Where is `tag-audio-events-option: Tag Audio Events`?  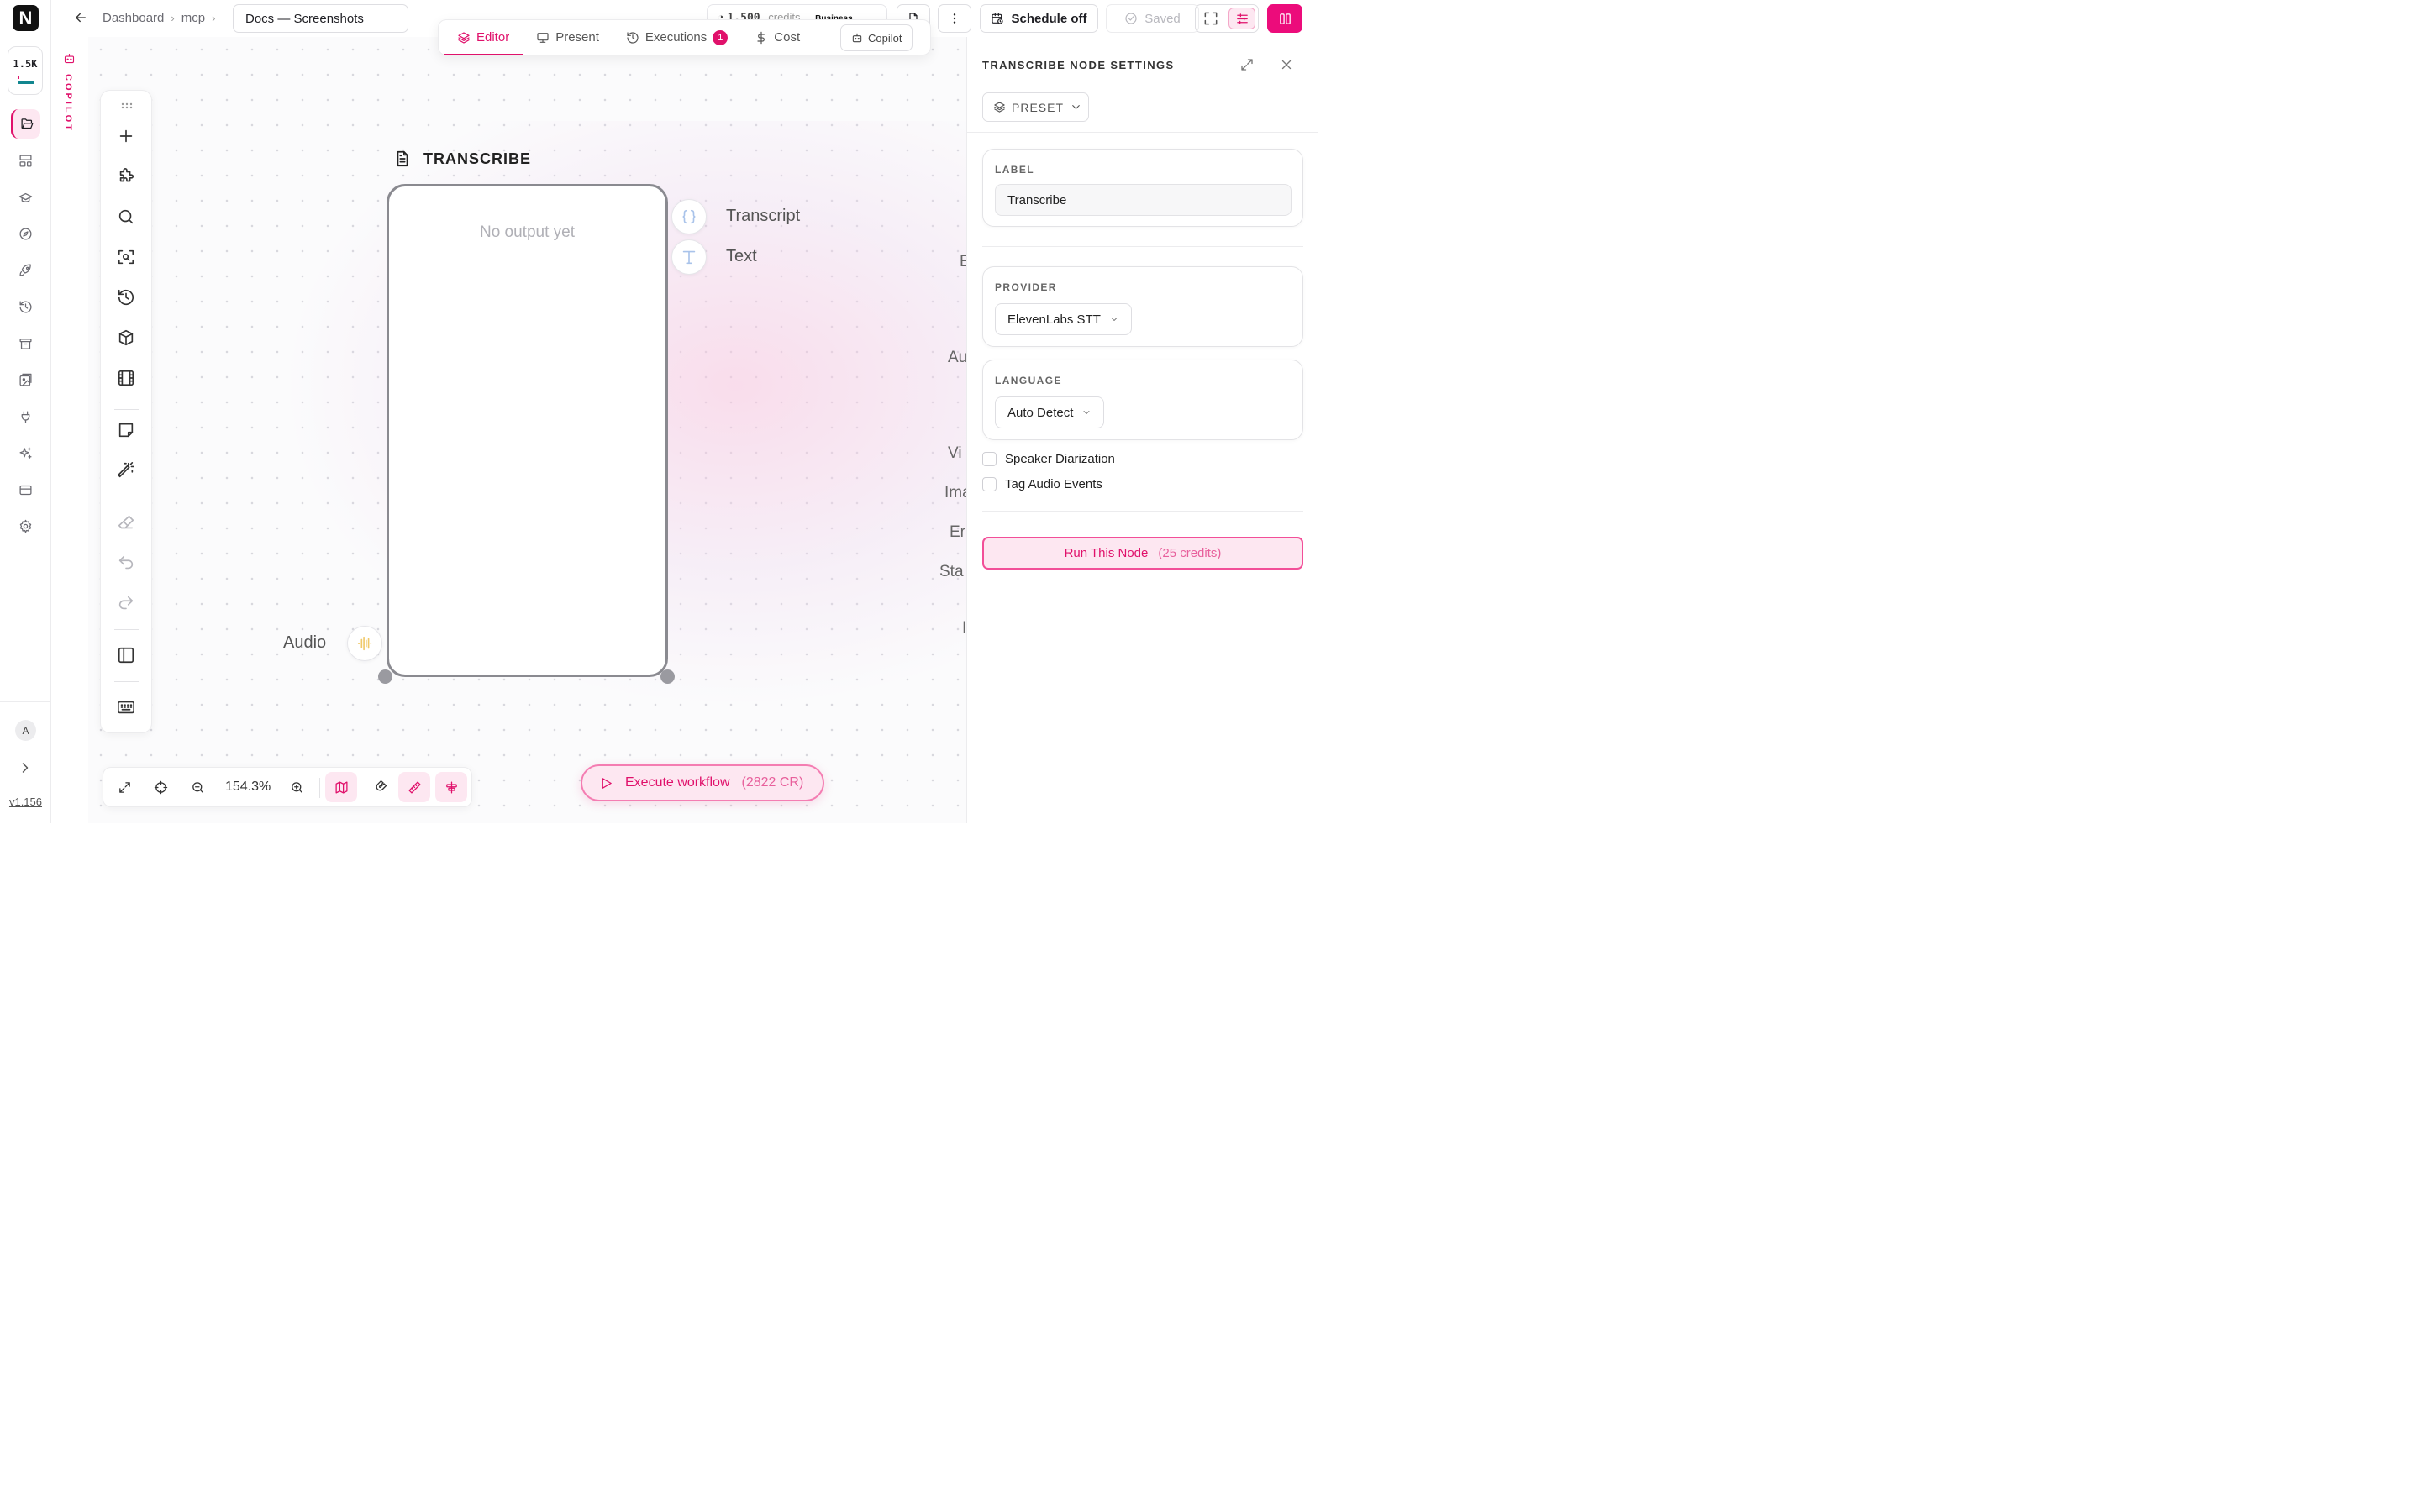 tag-audio-events-option: Tag Audio Events is located at coordinates (1042, 484).